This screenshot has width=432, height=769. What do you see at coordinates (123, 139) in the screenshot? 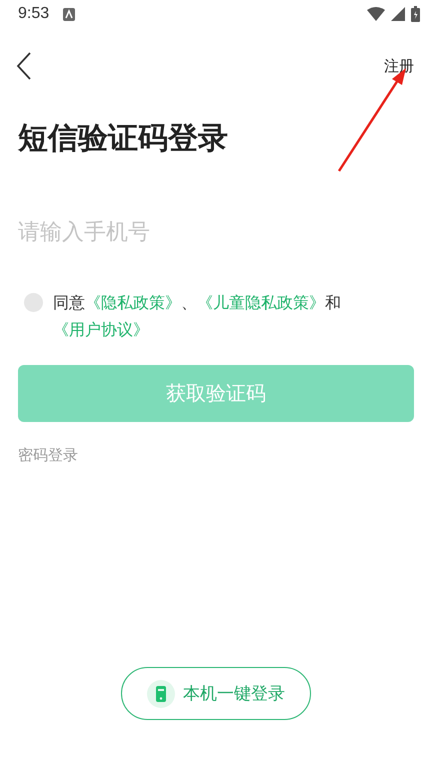
I see `page-title: 短信验证码登录` at bounding box center [123, 139].